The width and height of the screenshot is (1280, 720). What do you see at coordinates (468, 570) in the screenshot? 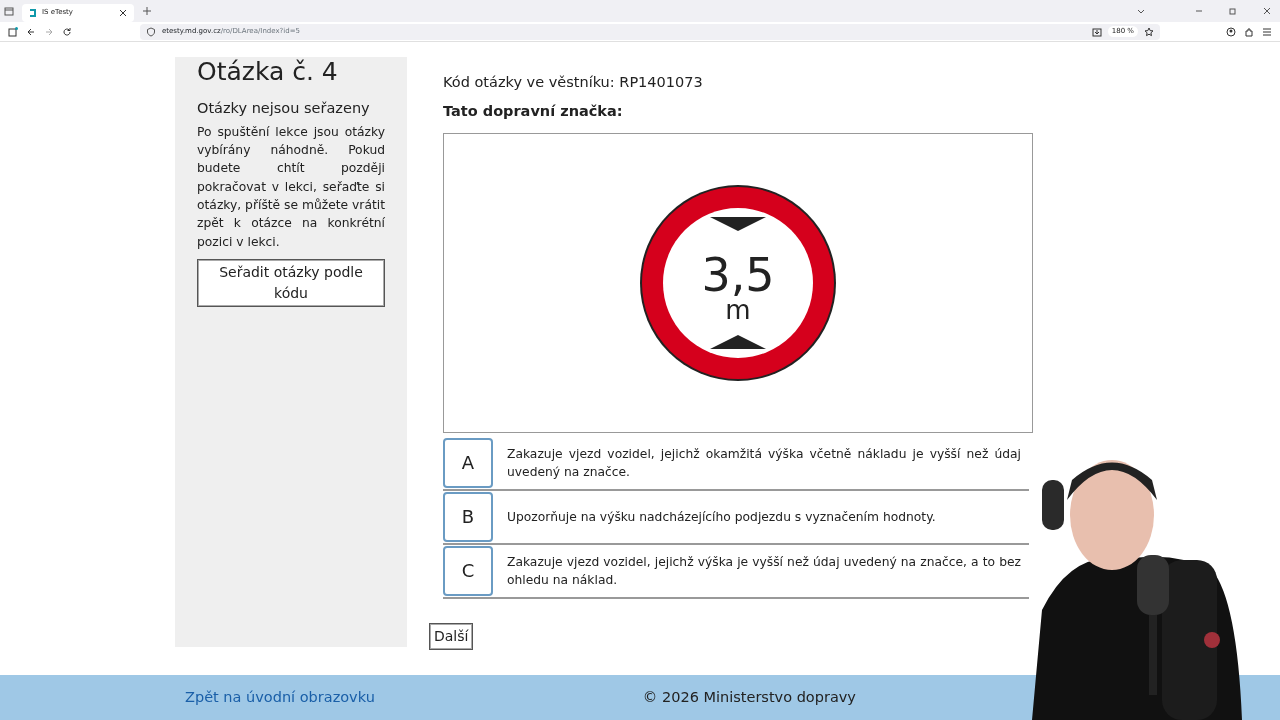
I see `answer-letter-button: C` at bounding box center [468, 570].